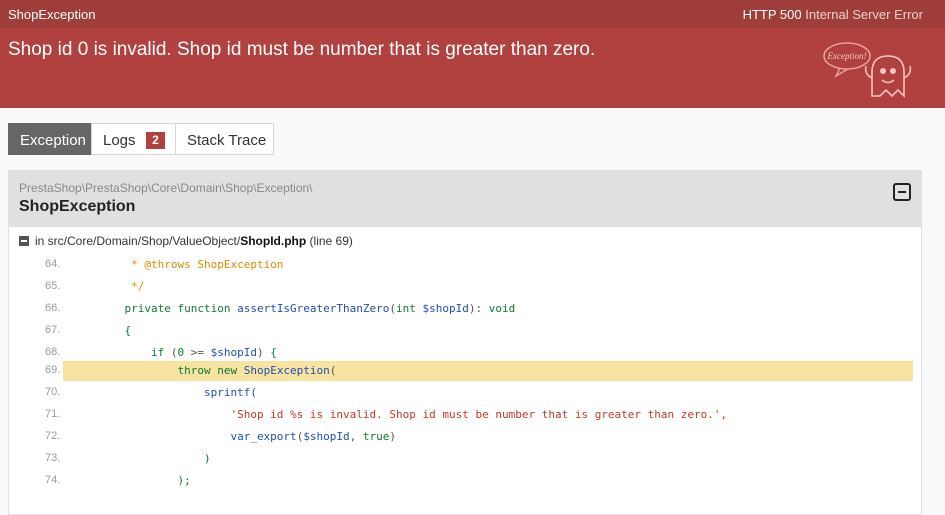 This screenshot has width=945, height=515. Describe the element at coordinates (24, 241) in the screenshot. I see `collapse-code-icon` at that location.